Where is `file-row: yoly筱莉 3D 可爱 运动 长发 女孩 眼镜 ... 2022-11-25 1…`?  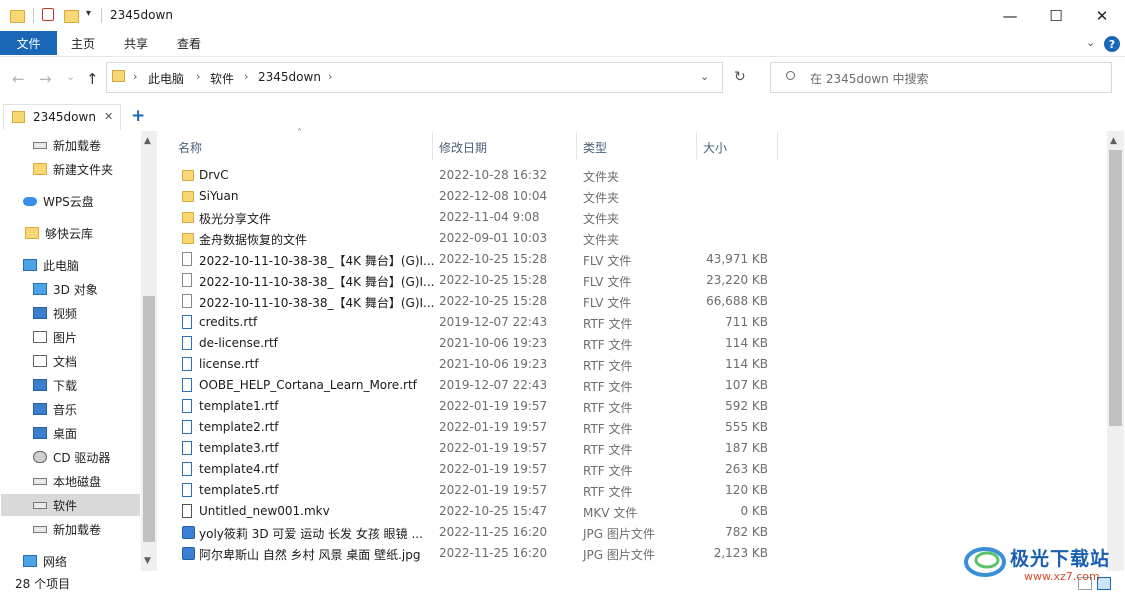 file-row: yoly筱莉 3D 可爱 运动 长发 女孩 眼镜 ... 2022-11-25 1… is located at coordinates (475, 532).